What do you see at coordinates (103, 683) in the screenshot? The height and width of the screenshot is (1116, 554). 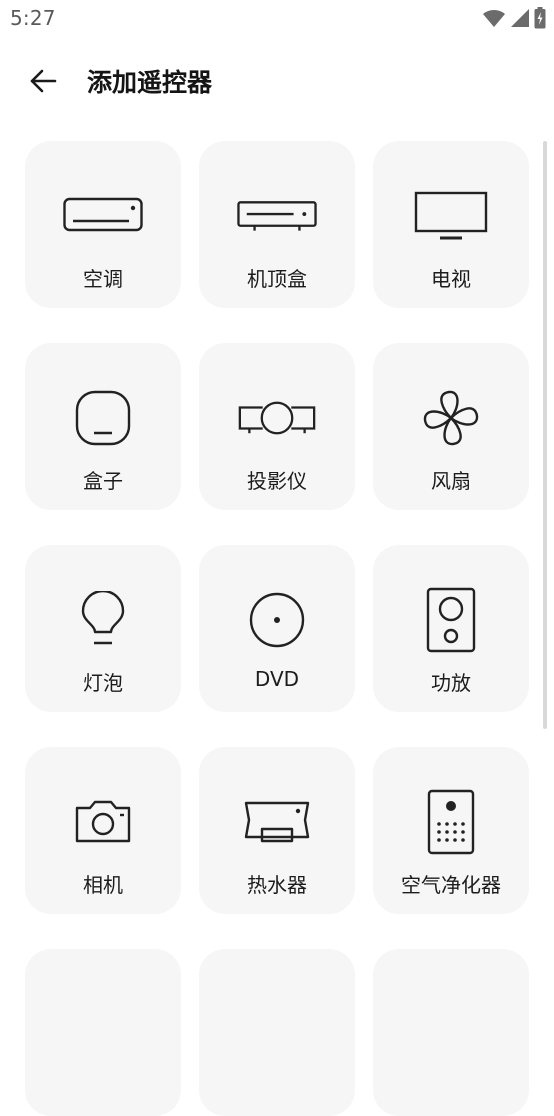 I see `device-label: 灯泡` at bounding box center [103, 683].